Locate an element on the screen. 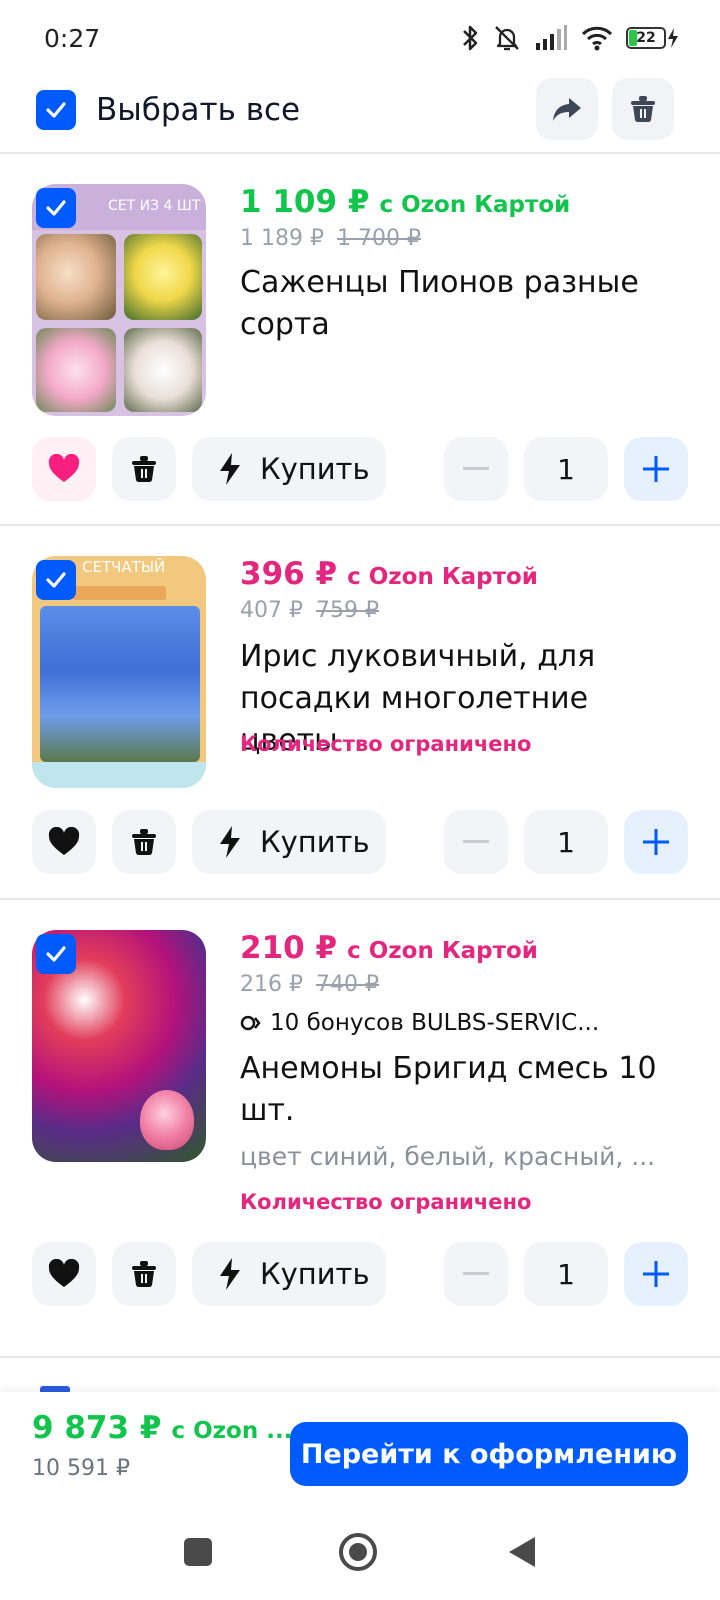 The width and height of the screenshot is (720, 1600). product-title: Анемоны Бригид смесь 10 шт. is located at coordinates (465, 1090).